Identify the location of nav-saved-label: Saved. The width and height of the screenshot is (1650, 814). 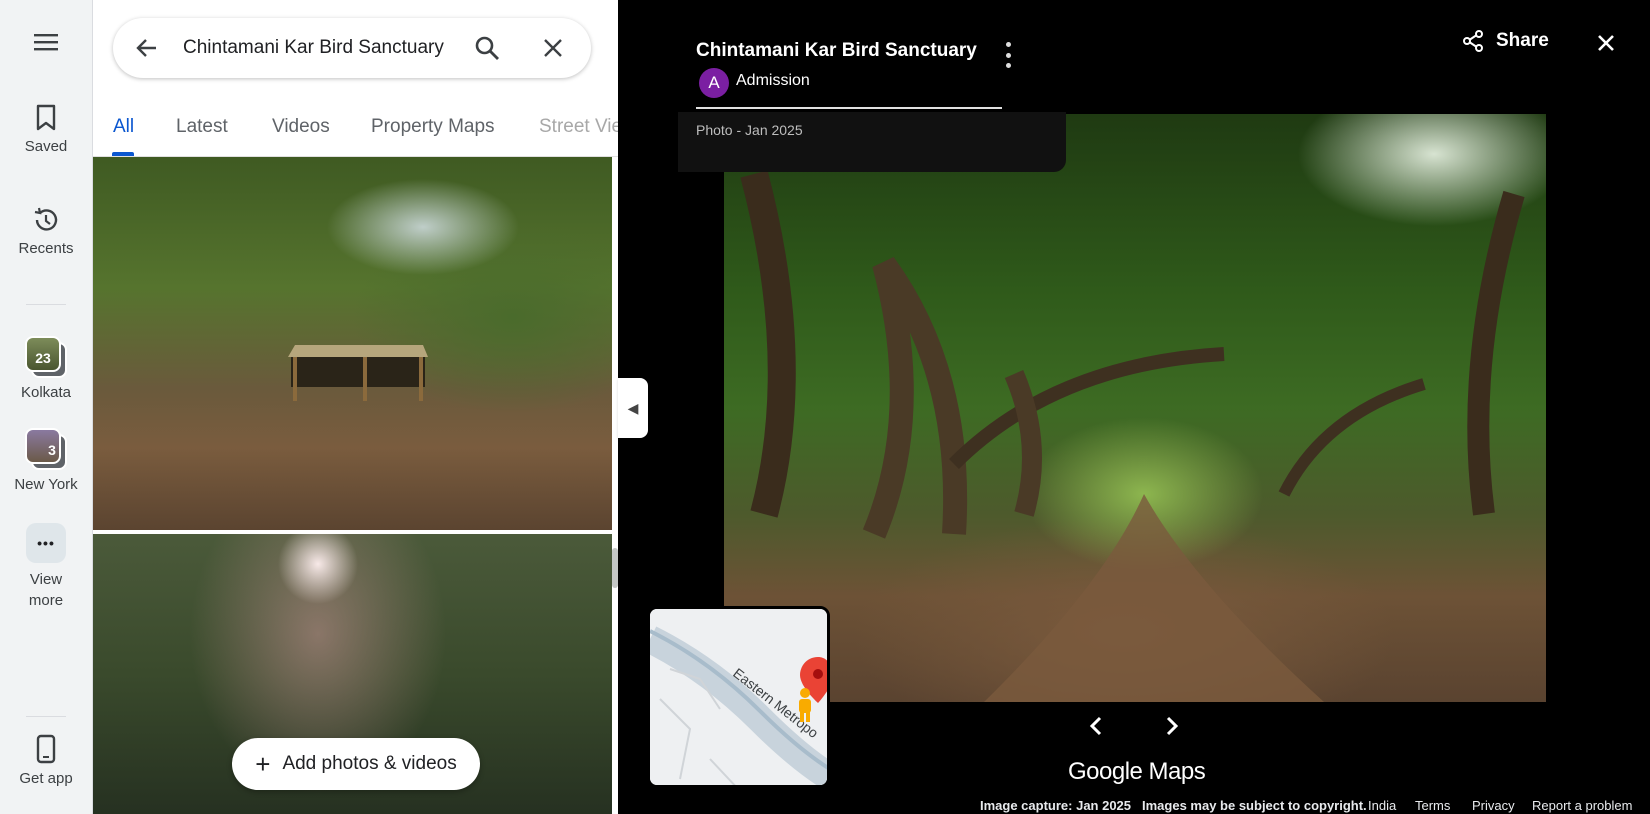
(46, 146).